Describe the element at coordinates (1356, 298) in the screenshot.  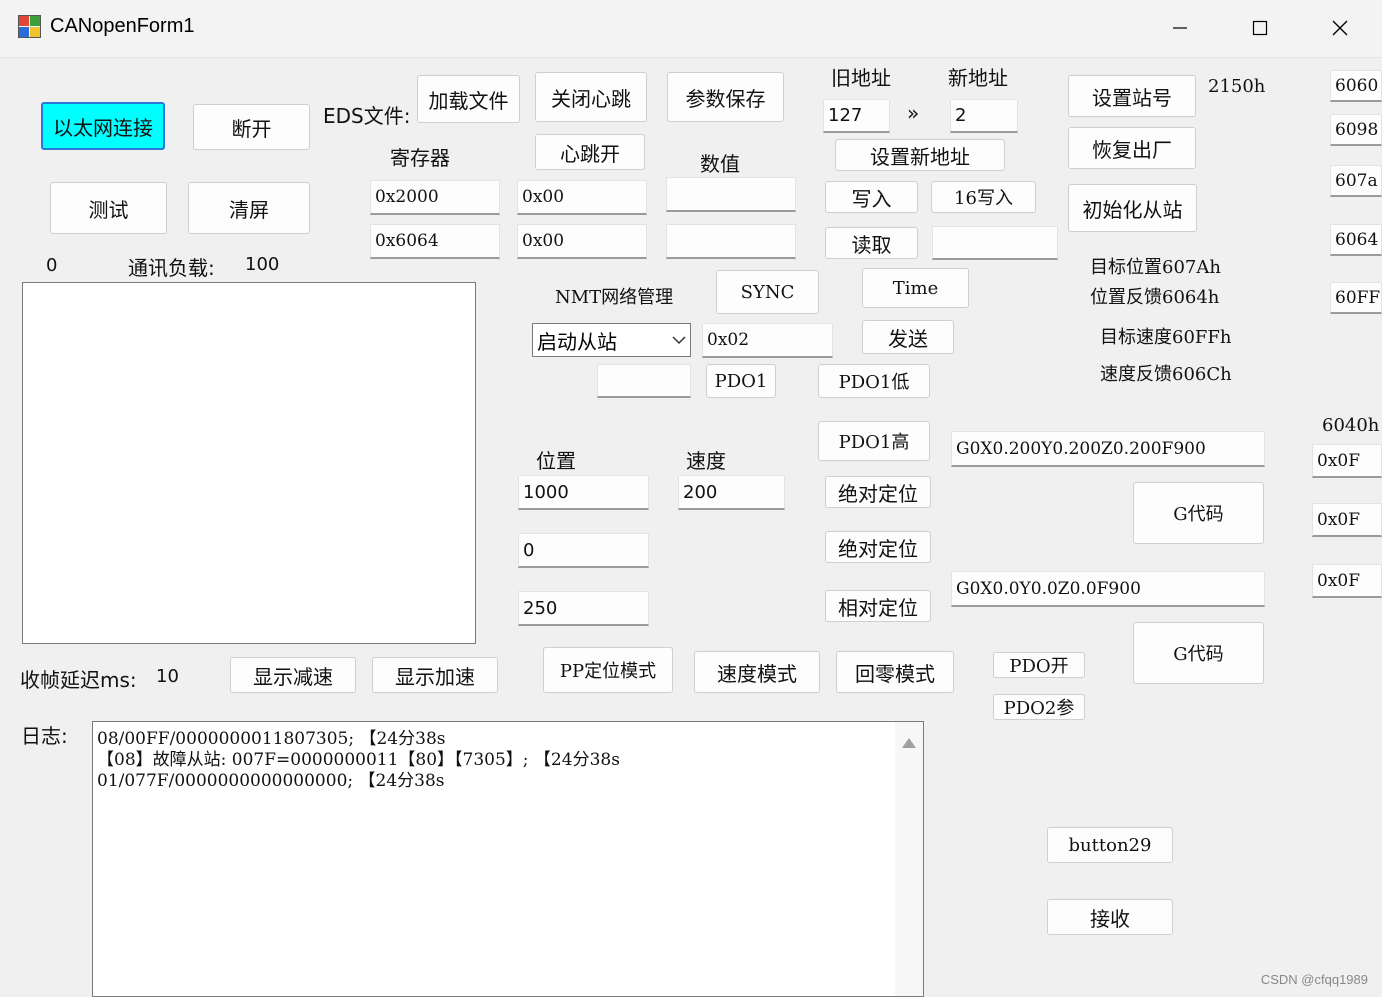
I see `object-60ff-field: 60FF` at that location.